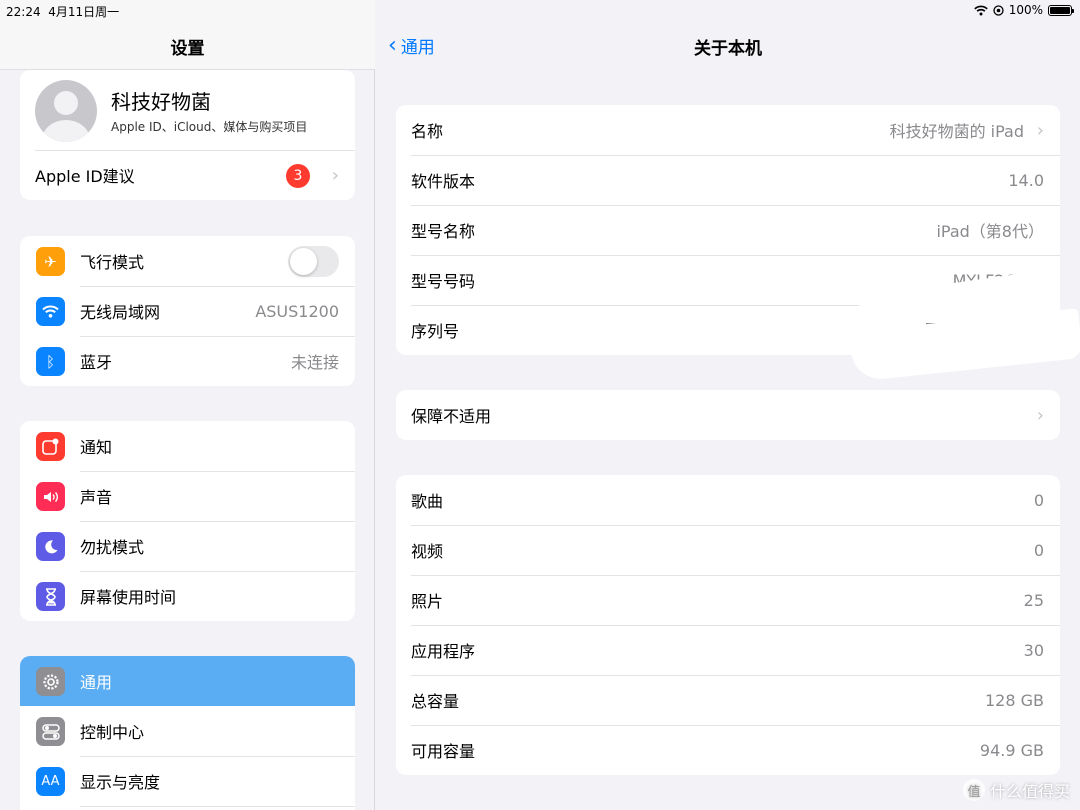 This screenshot has height=810, width=1080. I want to click on stat-row-applications: 应用程序 30, so click(728, 650).